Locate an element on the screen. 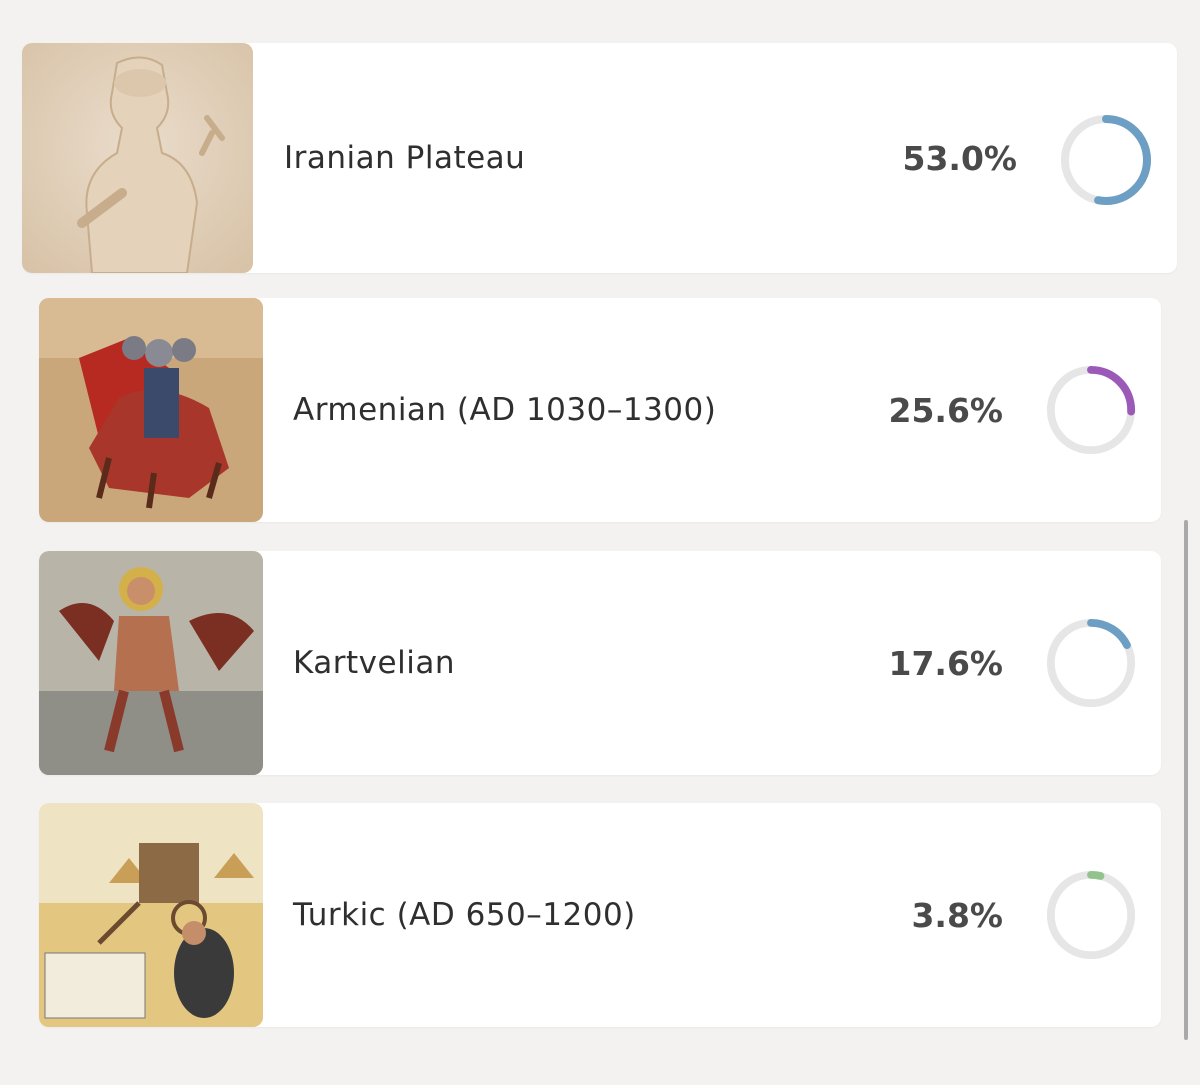 This screenshot has width=1200, height=1085. vertical-scrollbar is located at coordinates (1186, 780).